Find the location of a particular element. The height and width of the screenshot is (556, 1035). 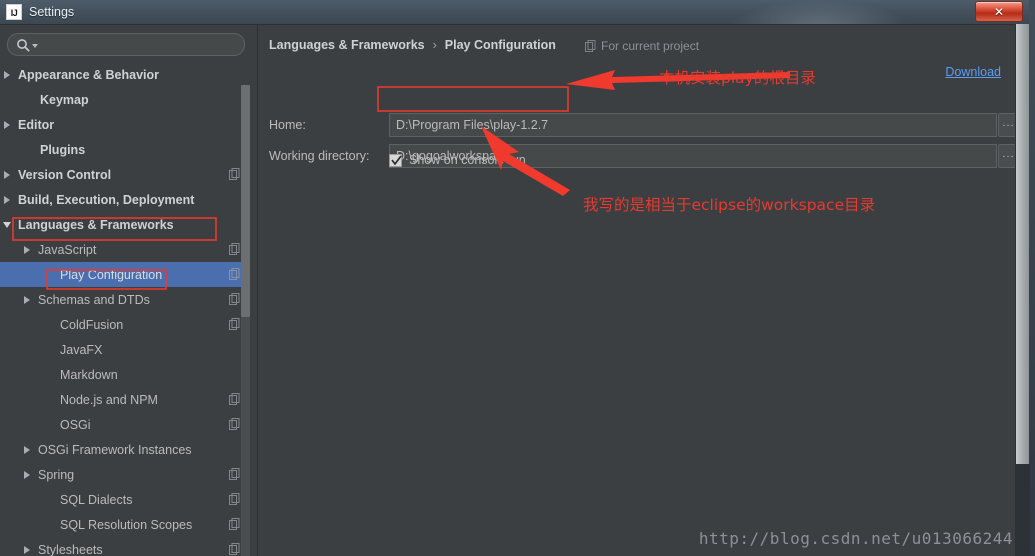

sidebar-scrollbar-thumb is located at coordinates (245, 201).